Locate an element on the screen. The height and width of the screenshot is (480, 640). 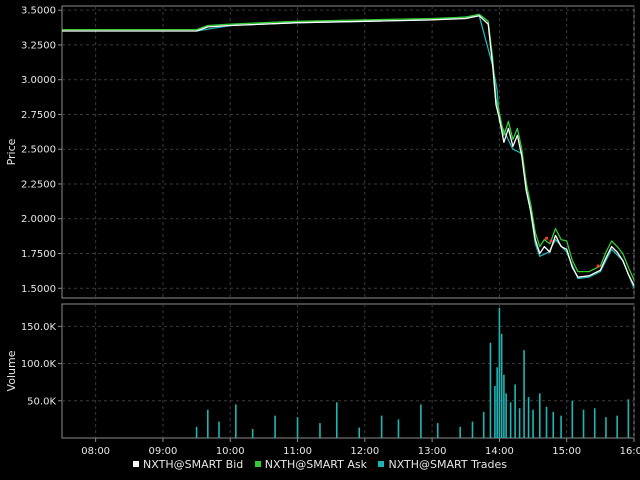
legend-item-bid: NXTH@SMART Bid is located at coordinates (188, 464).